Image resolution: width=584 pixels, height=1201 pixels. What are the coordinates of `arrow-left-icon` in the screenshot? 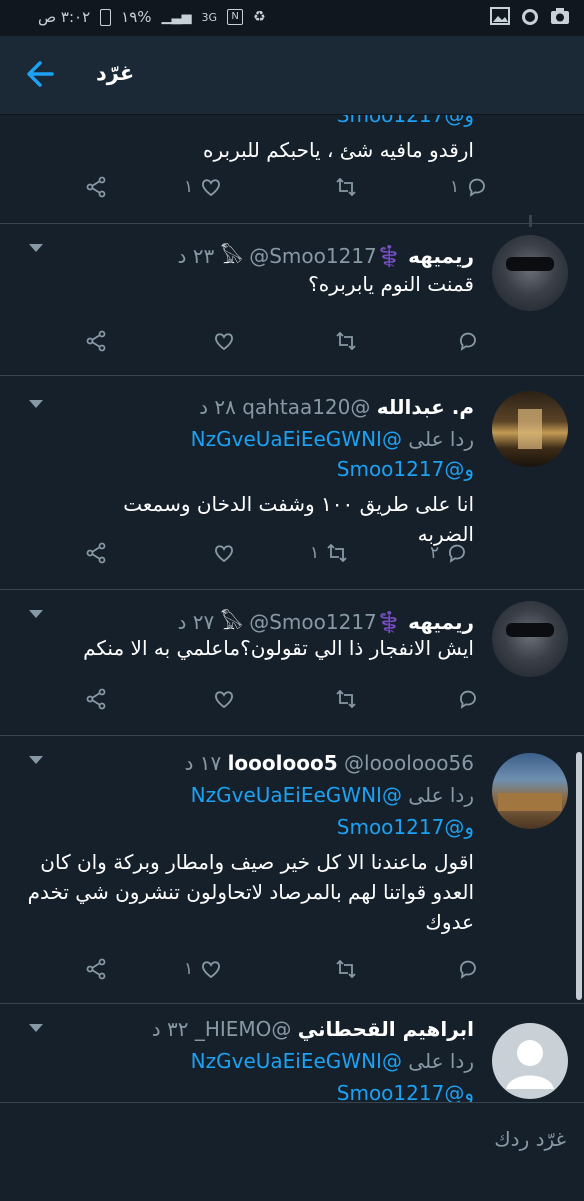 It's located at (40, 74).